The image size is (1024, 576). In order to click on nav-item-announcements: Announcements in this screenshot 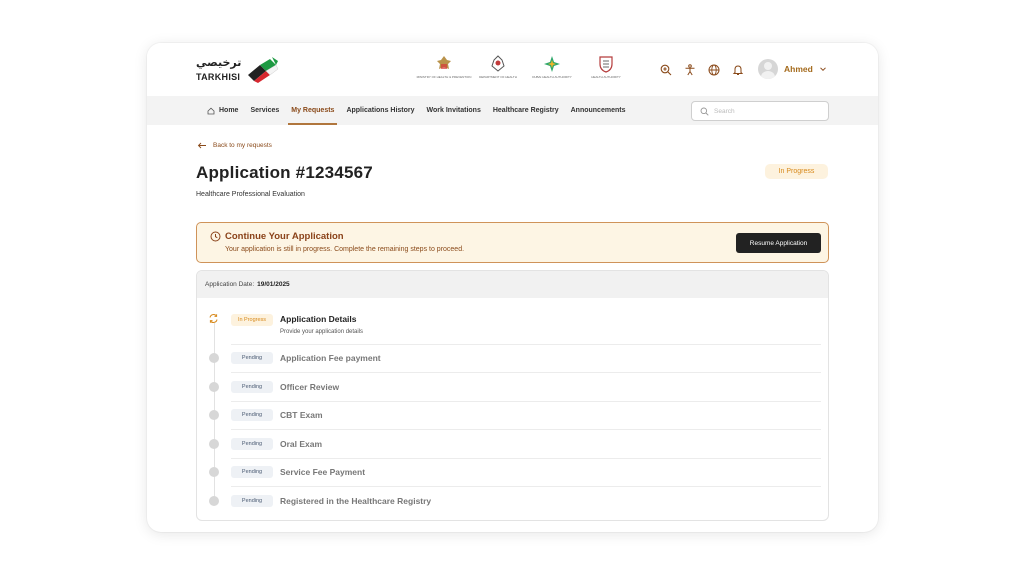, I will do `click(598, 110)`.